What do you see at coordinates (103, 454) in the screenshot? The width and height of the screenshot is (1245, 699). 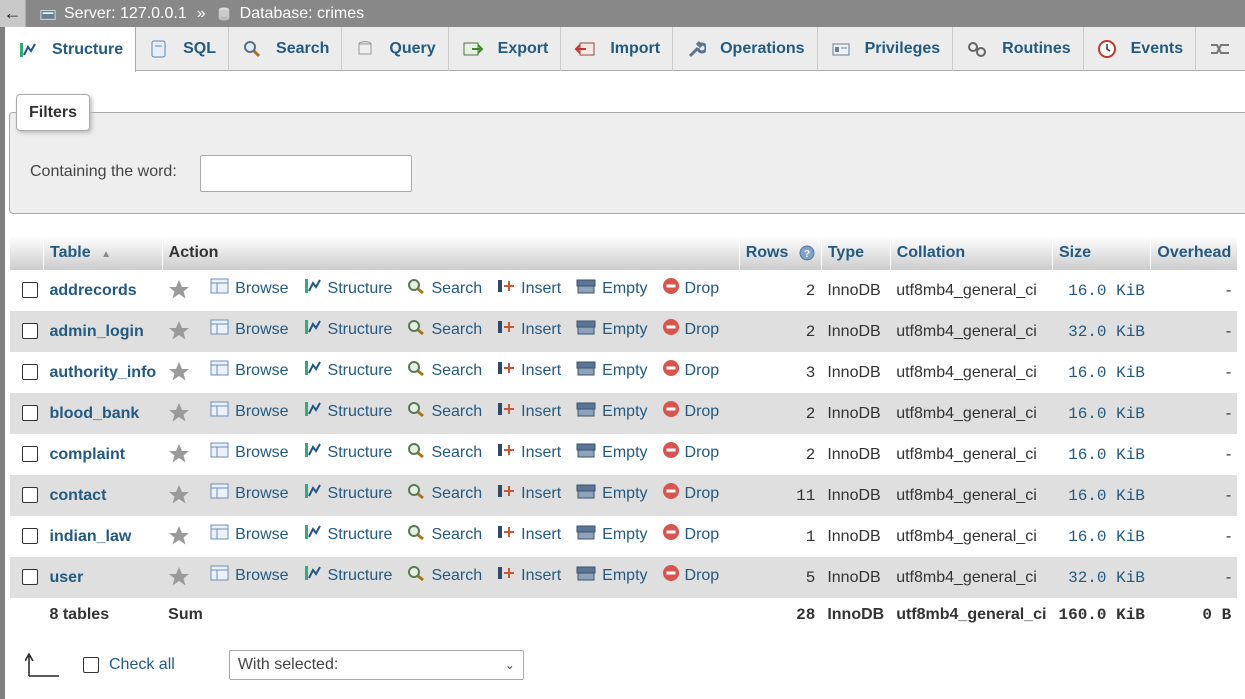 I see `table-name-link: complaint` at bounding box center [103, 454].